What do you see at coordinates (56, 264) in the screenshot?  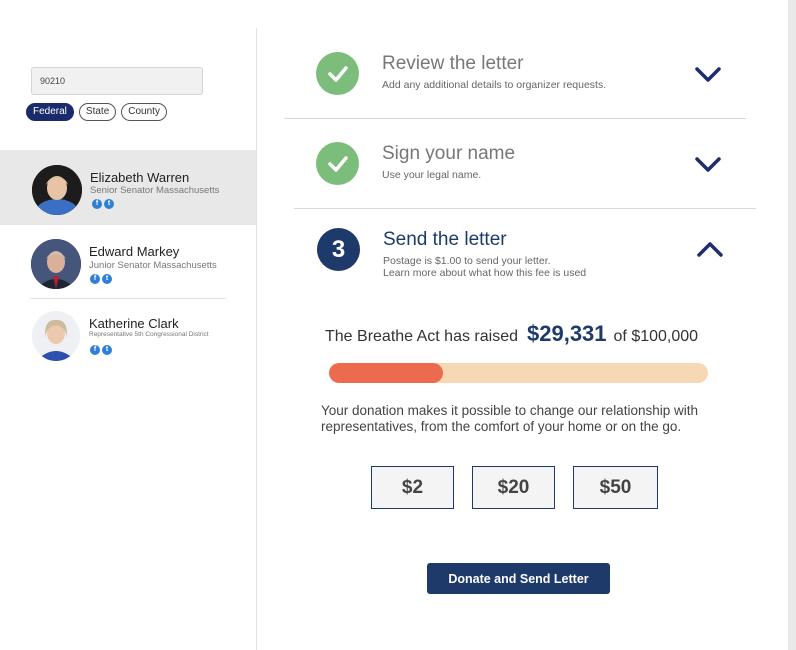 I see `markey-avatar` at bounding box center [56, 264].